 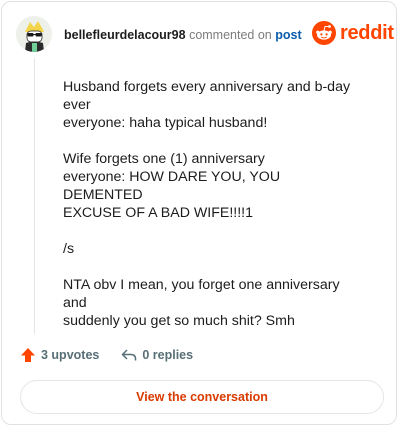 What do you see at coordinates (230, 35) in the screenshot?
I see `commented-on-text: commented on` at bounding box center [230, 35].